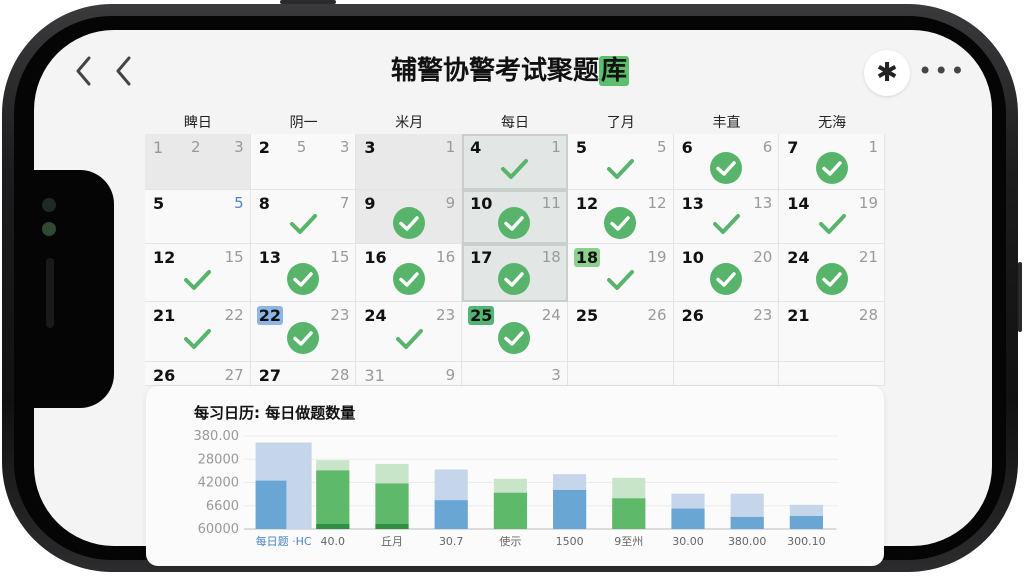 The width and height of the screenshot is (1024, 576). Describe the element at coordinates (481, 203) in the screenshot. I see `day-number: 10` at that location.